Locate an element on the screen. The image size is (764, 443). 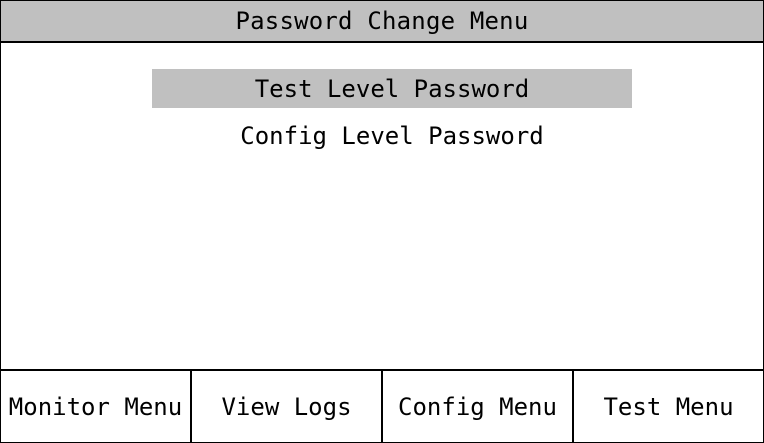
softkey-label: Monitor Menu is located at coordinates (95, 406).